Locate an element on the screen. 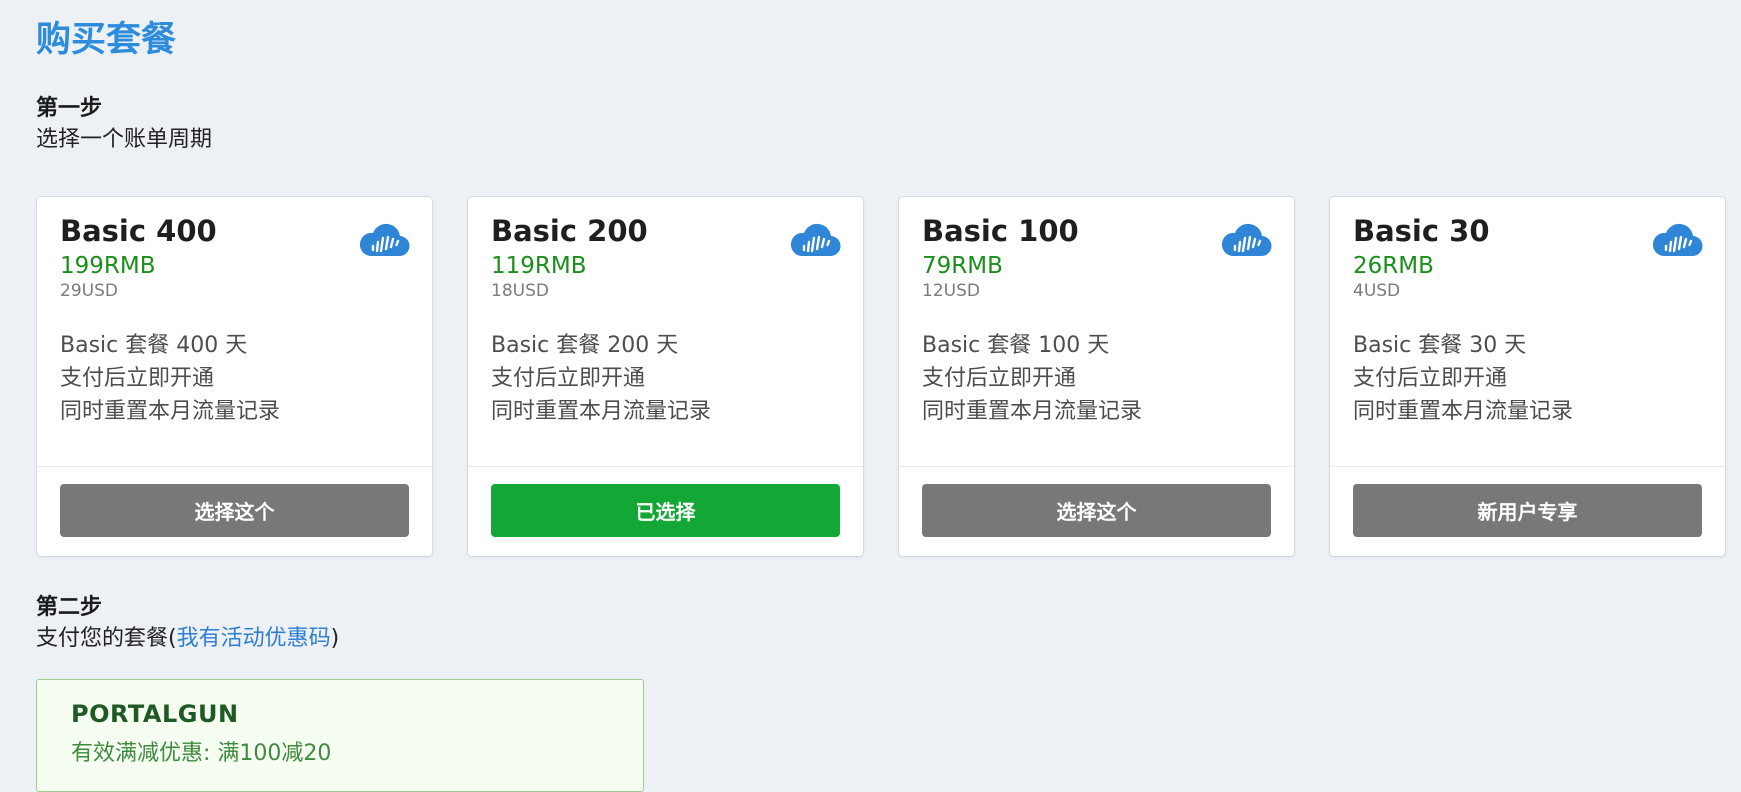 The image size is (1741, 792). plan-price-usd: 4USD is located at coordinates (1377, 291).